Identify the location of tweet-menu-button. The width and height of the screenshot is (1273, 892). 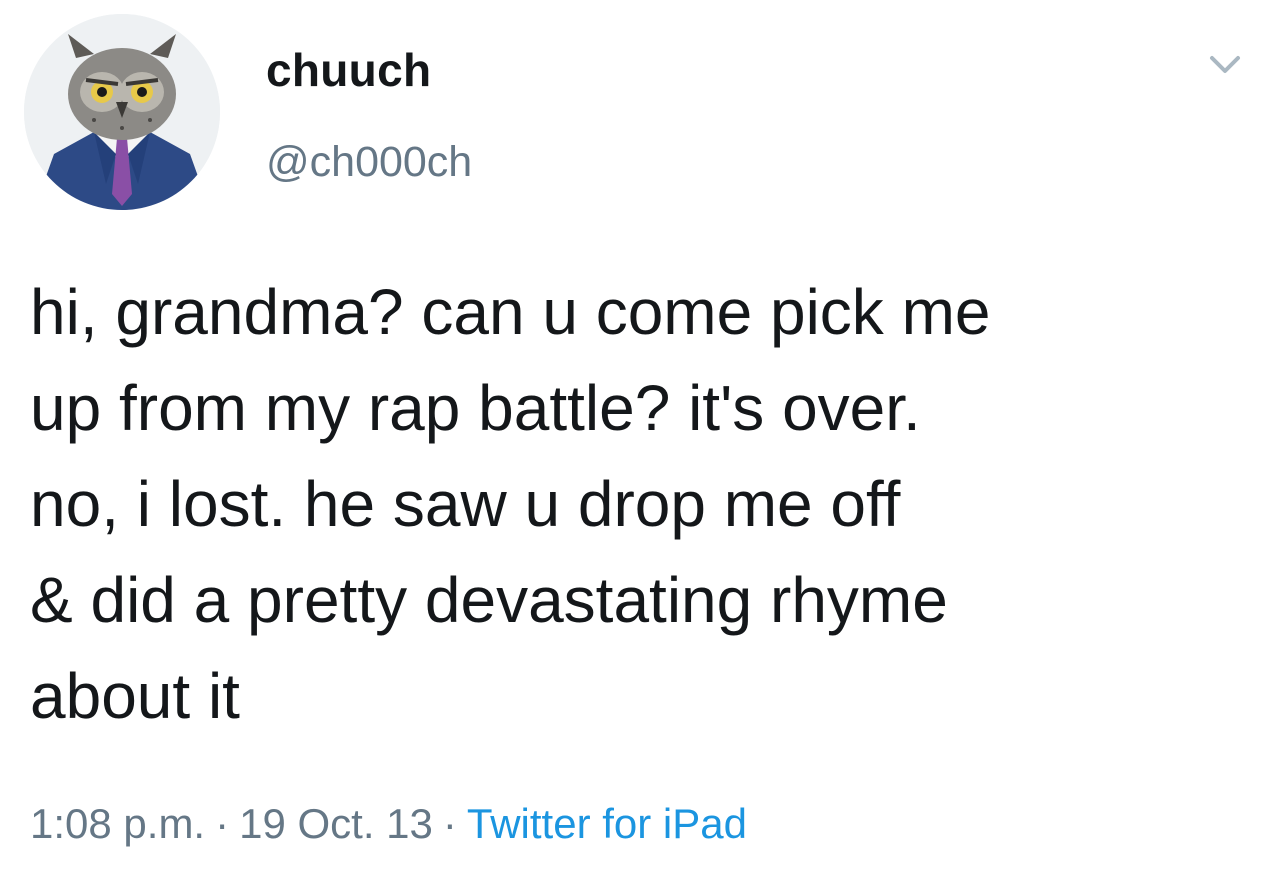
(1225, 64).